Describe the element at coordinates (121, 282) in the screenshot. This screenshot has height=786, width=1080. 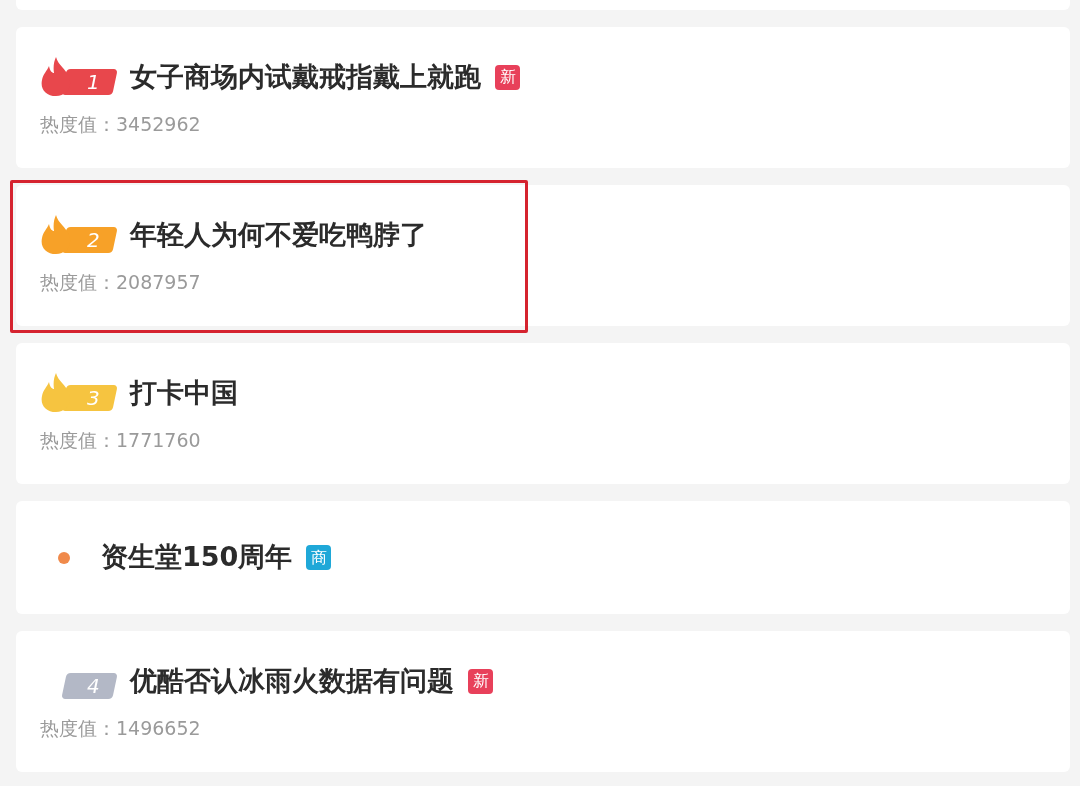
I see `heat-value: 热度值：2087957` at that location.